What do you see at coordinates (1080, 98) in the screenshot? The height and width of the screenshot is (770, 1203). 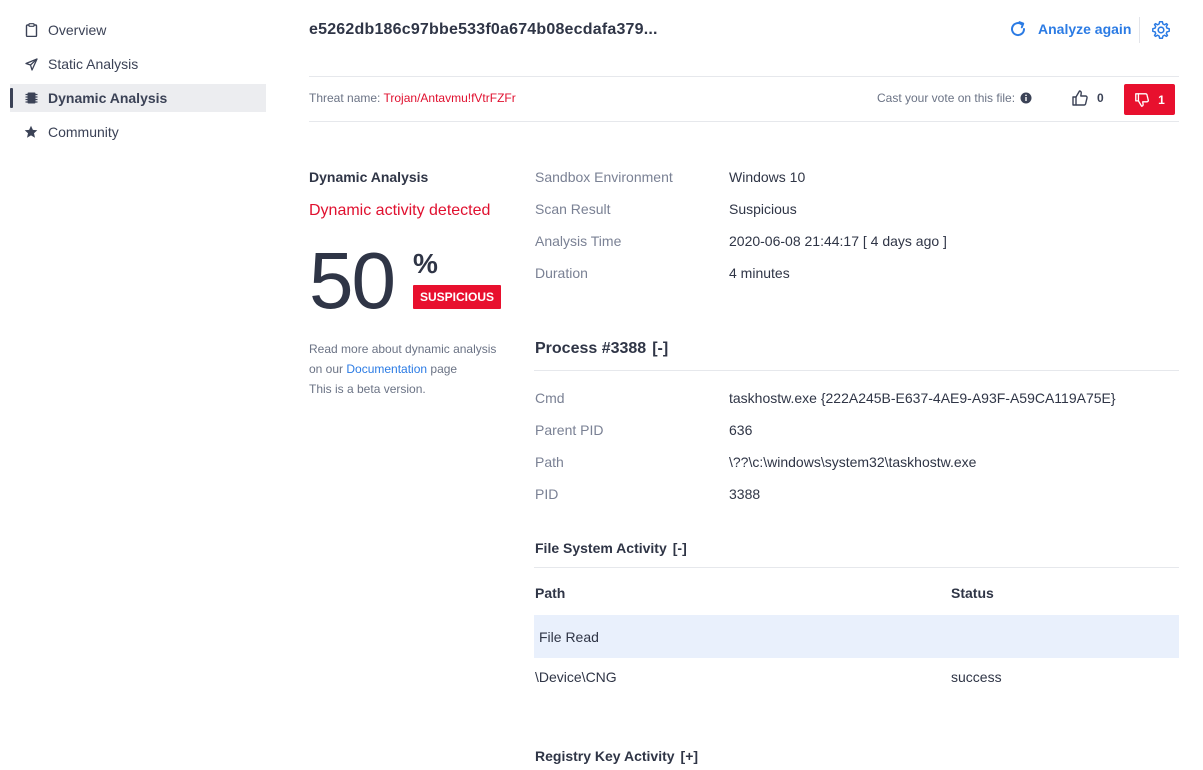 I see `thumbs-up-icon` at bounding box center [1080, 98].